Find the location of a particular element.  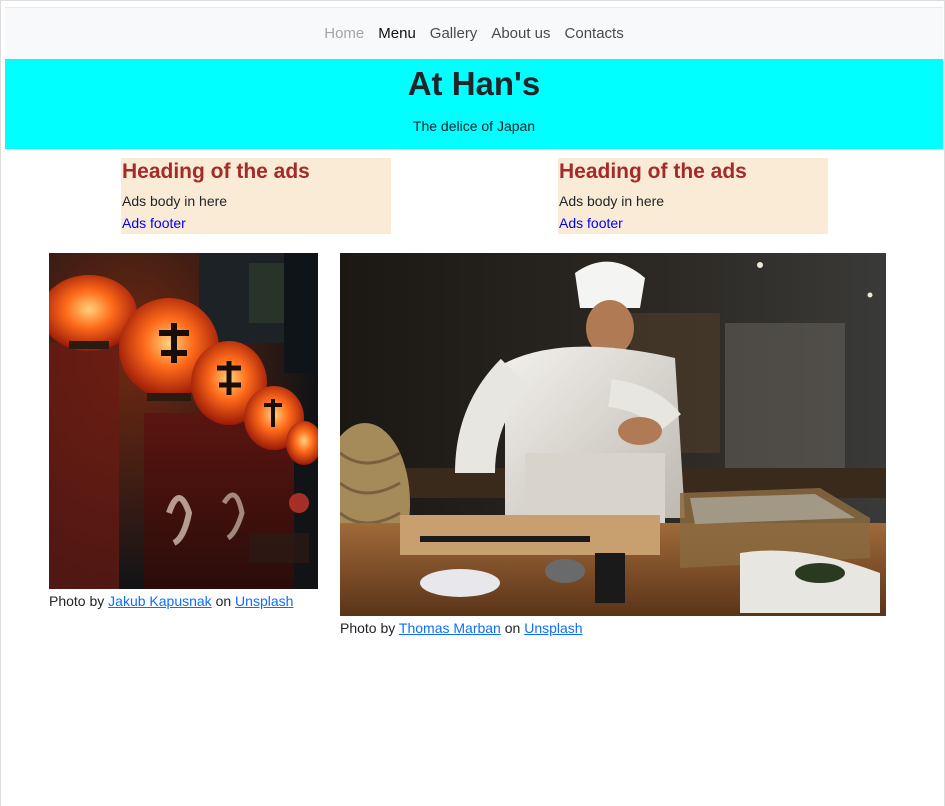

photo-credit: Photo by Jakub Kapusnak on Unsplash is located at coordinates (171, 601).